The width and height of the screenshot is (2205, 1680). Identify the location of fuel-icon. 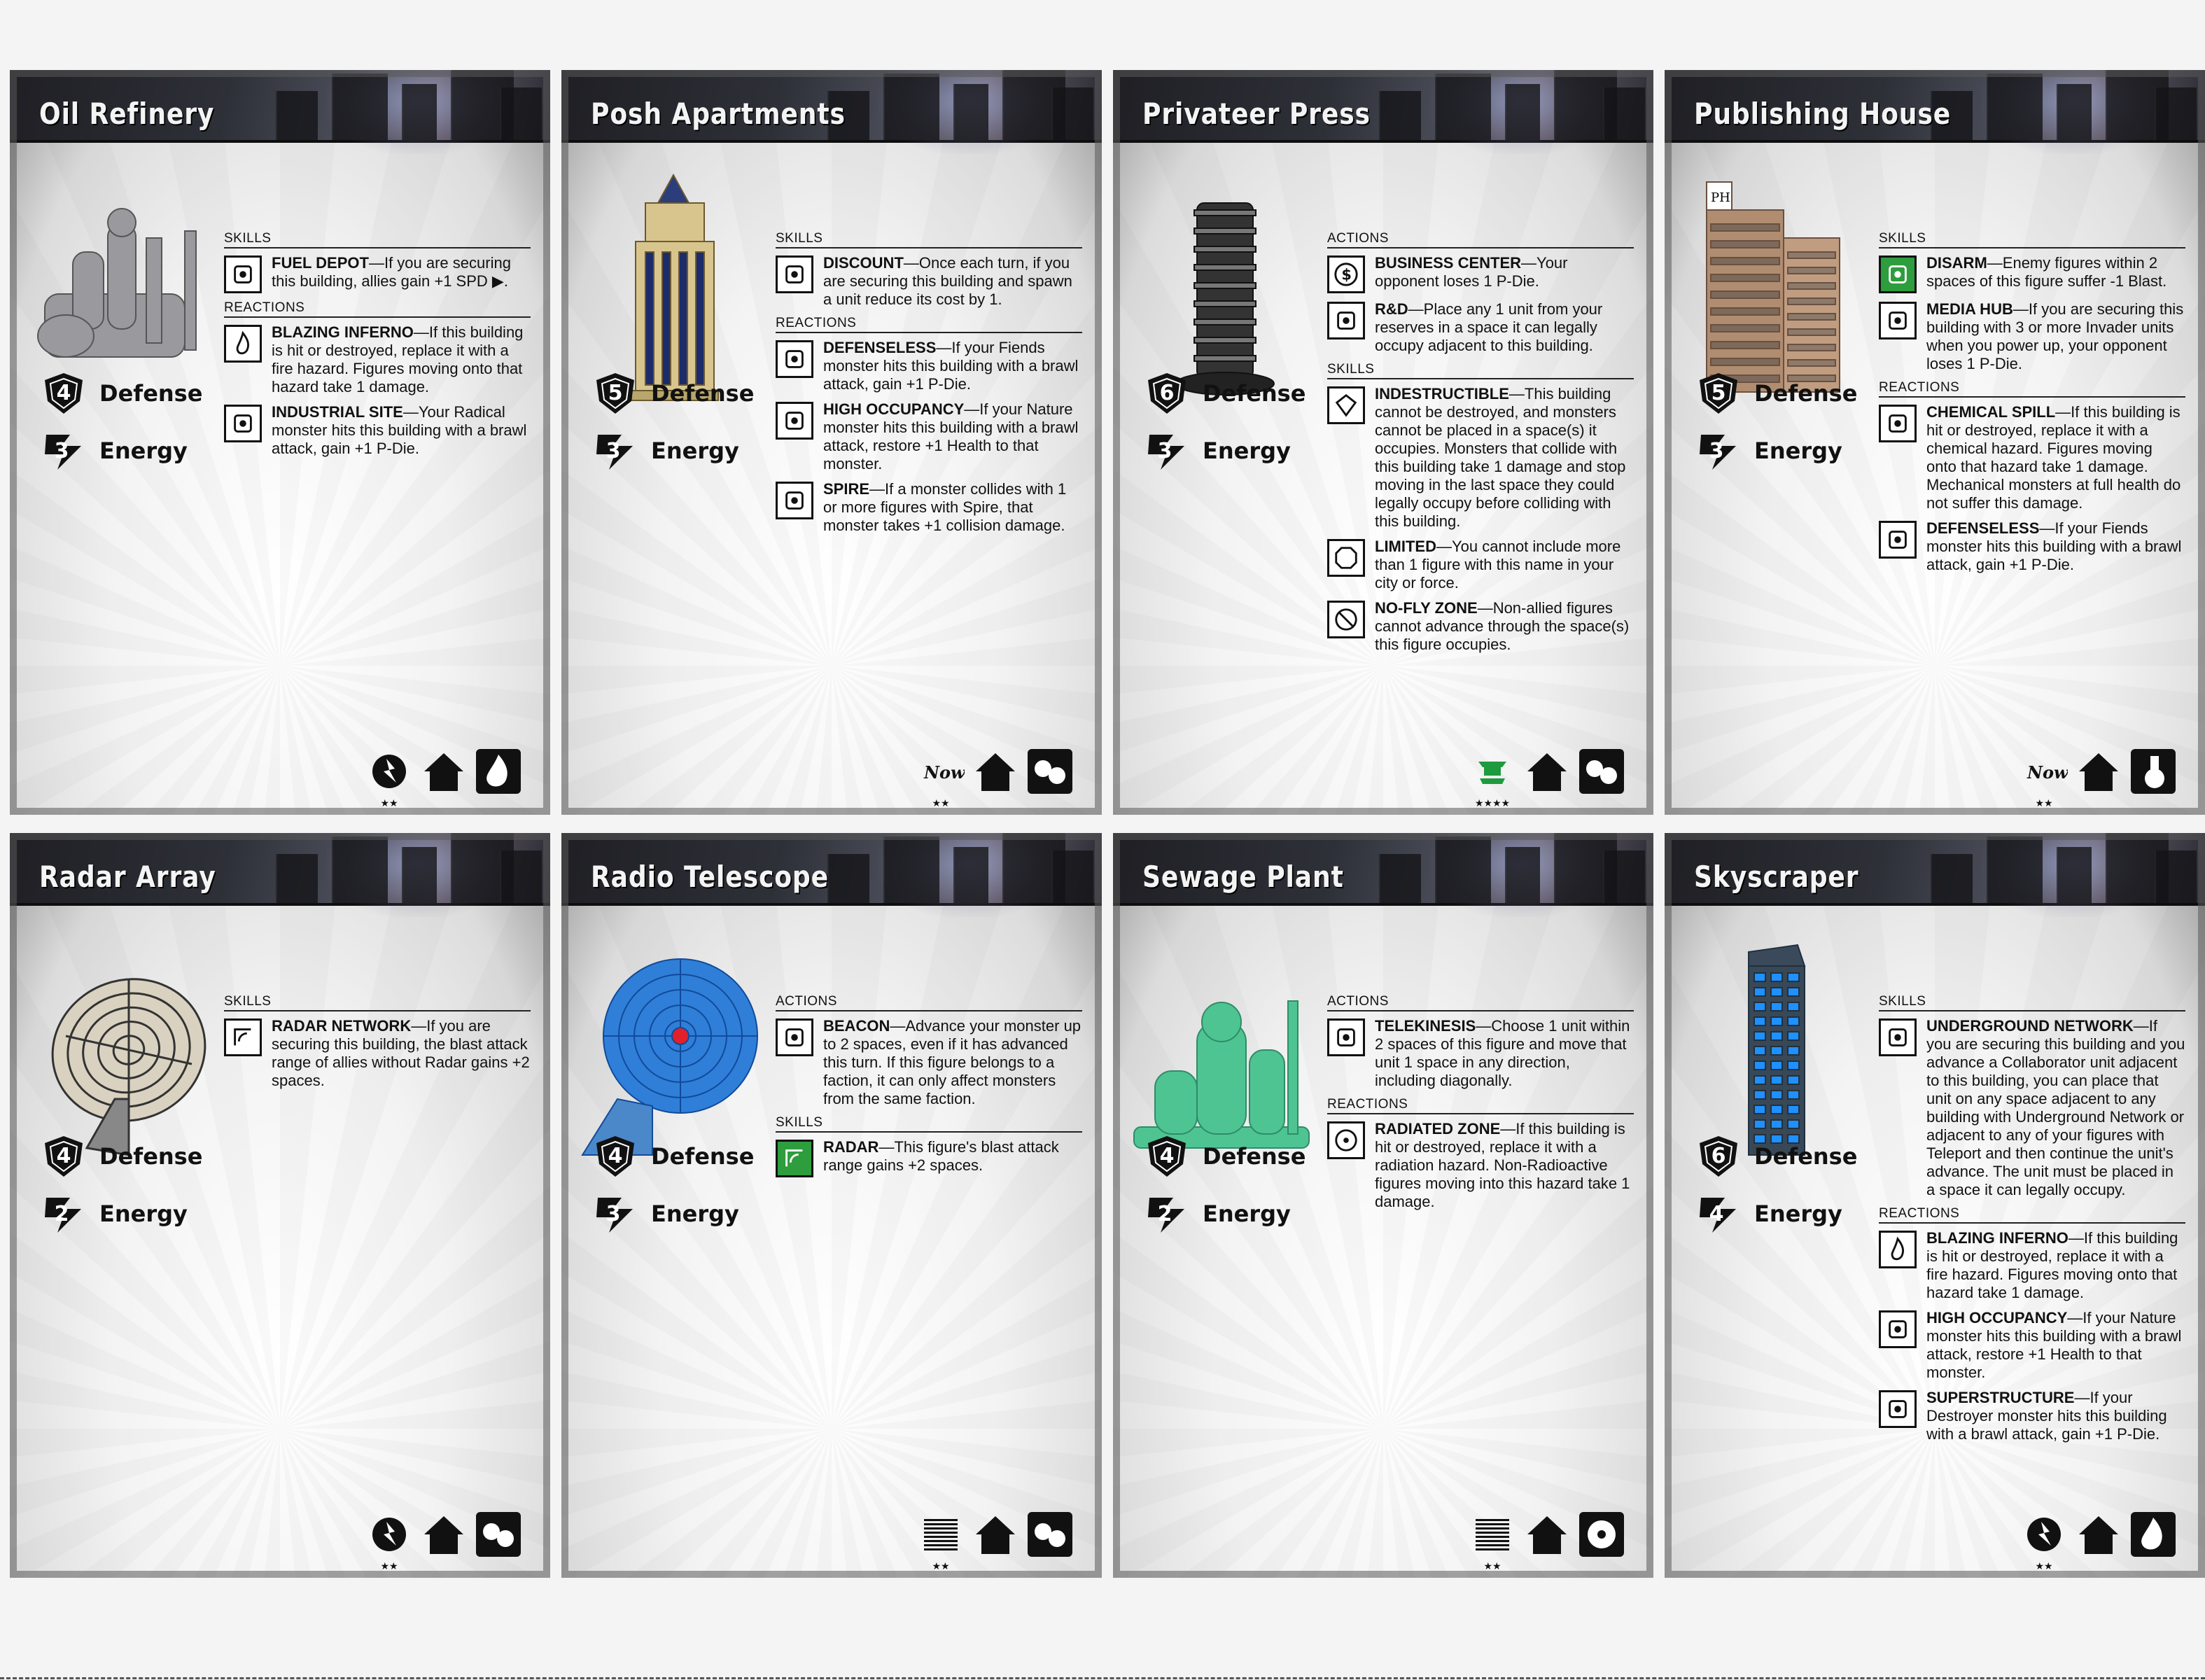
(243, 274).